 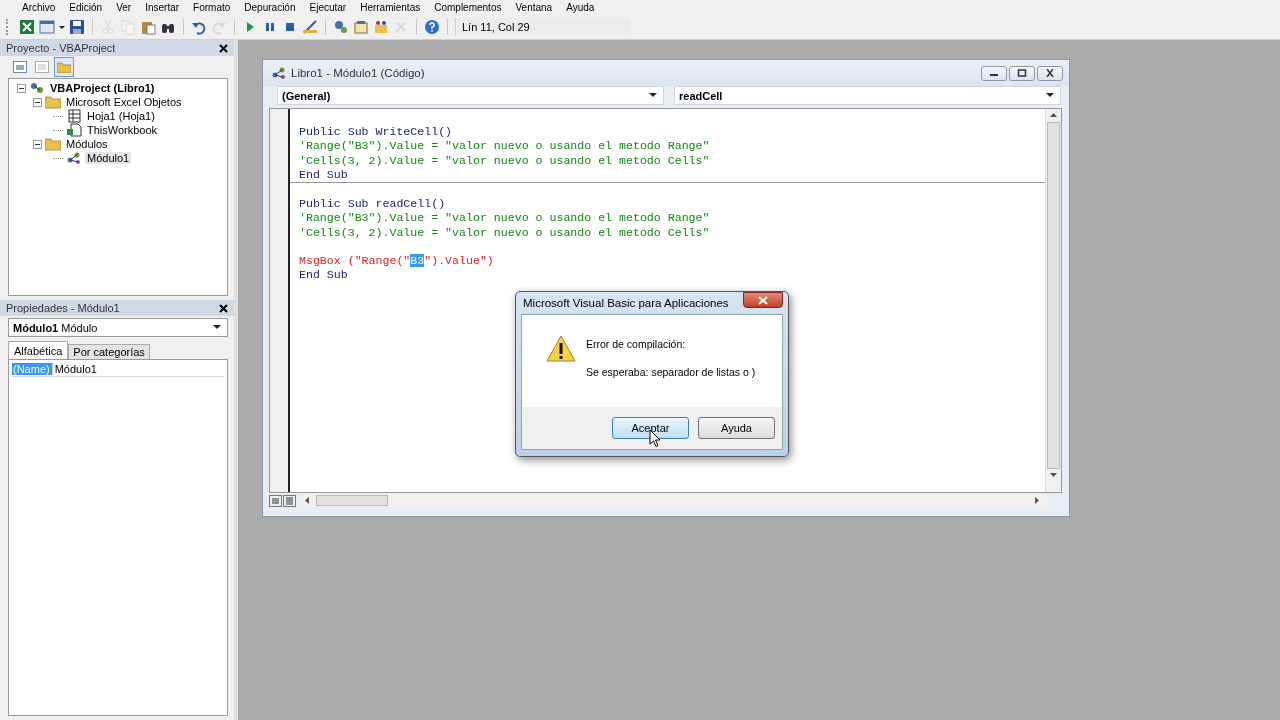 I want to click on menu-item: Formato, so click(x=212, y=7).